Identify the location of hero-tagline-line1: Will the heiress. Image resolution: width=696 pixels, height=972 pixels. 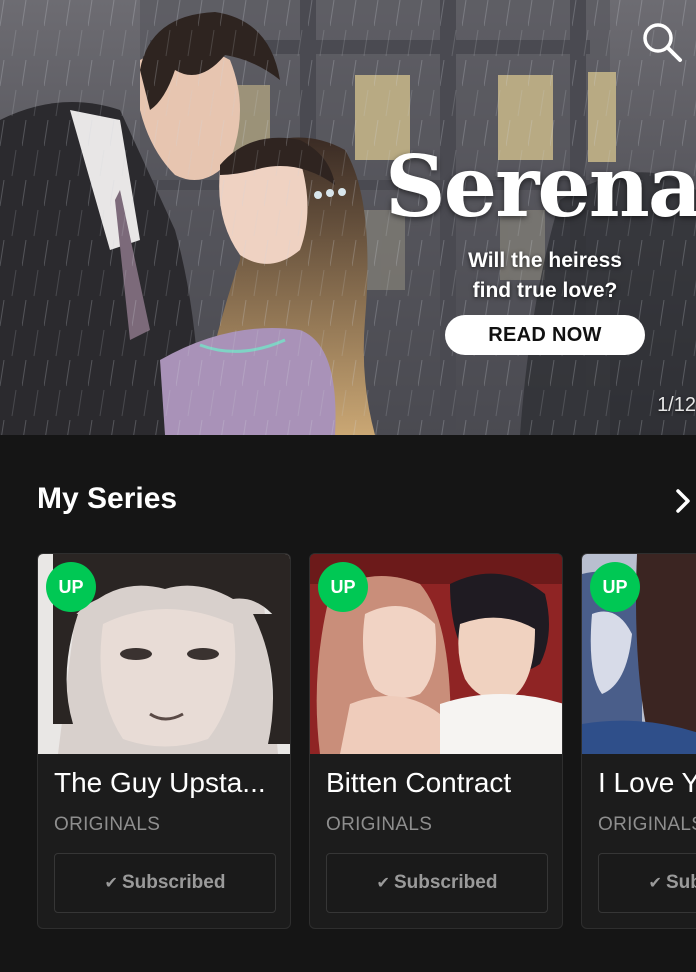
(545, 260).